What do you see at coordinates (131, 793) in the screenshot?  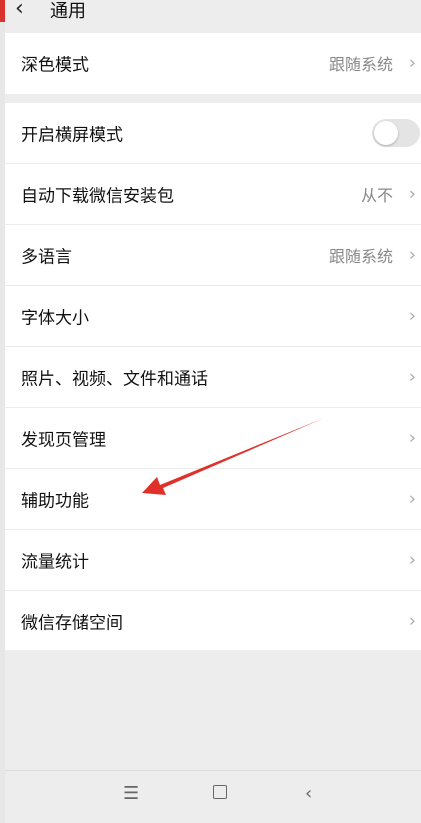 I see `menu-icon: ☰` at bounding box center [131, 793].